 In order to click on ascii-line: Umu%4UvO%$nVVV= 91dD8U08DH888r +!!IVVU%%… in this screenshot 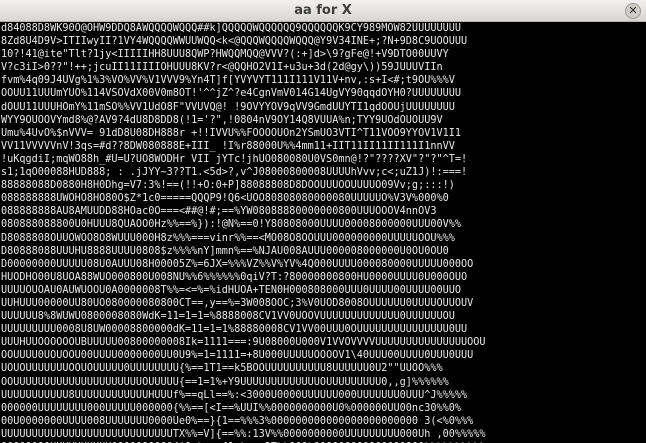, I will do `click(231, 133)`.